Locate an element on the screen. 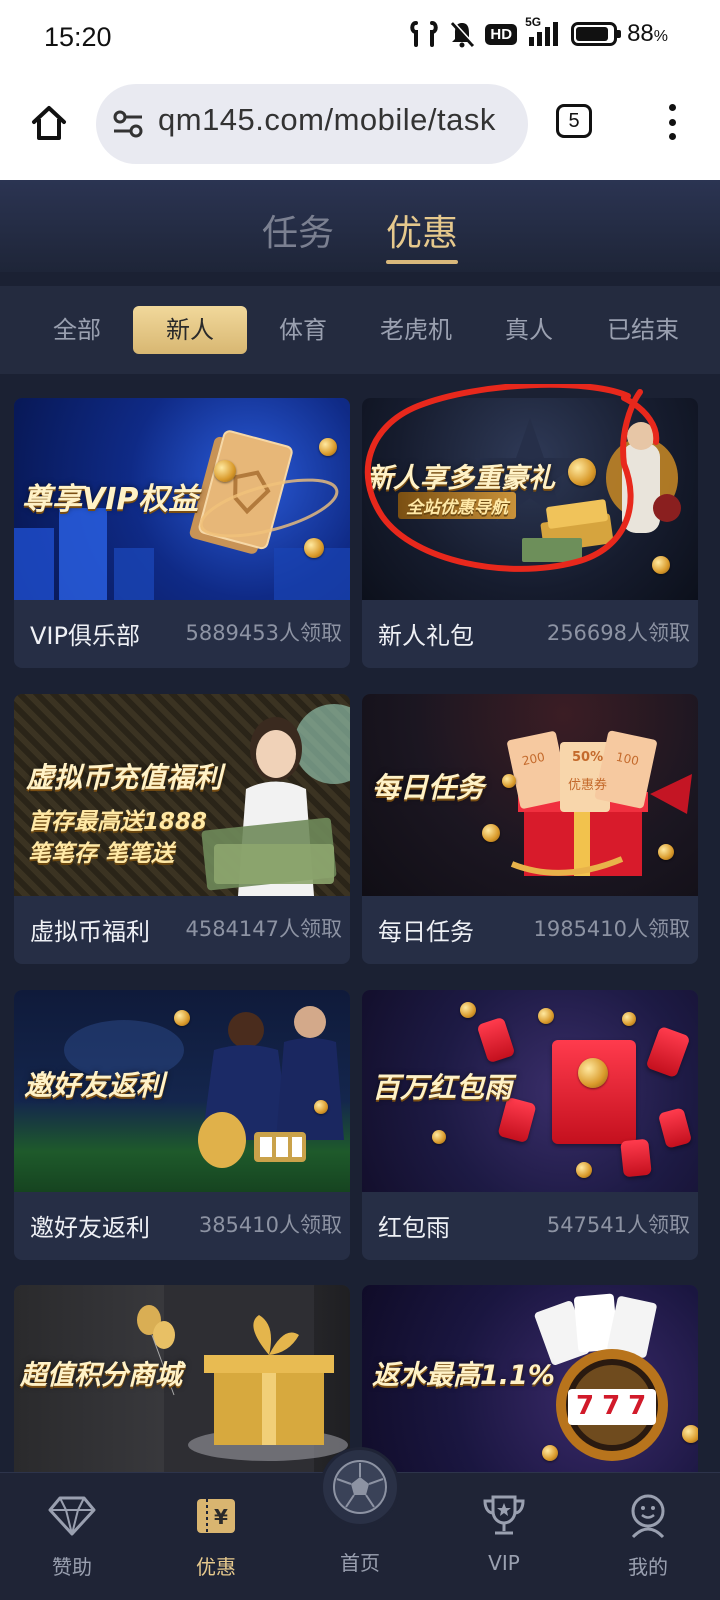  tab-promotions: 优惠 is located at coordinates (422, 230).